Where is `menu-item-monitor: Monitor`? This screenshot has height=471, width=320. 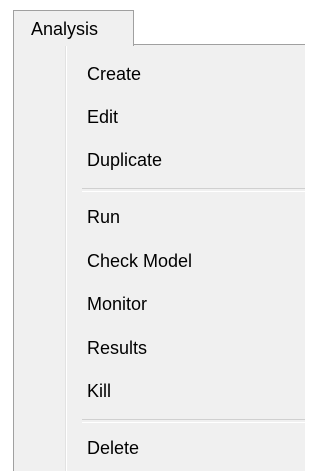
menu-item-monitor: Monitor is located at coordinates (186, 305).